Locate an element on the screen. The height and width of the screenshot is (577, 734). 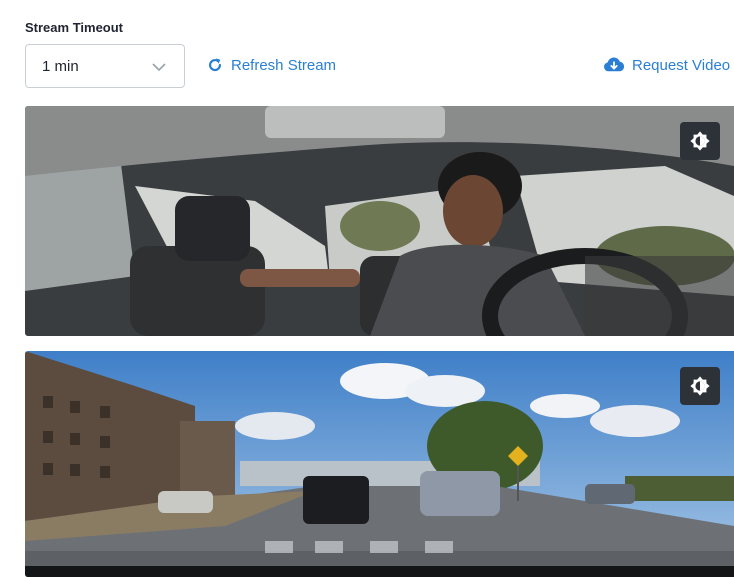
refresh-stream-button: Refresh Stream is located at coordinates (271, 65).